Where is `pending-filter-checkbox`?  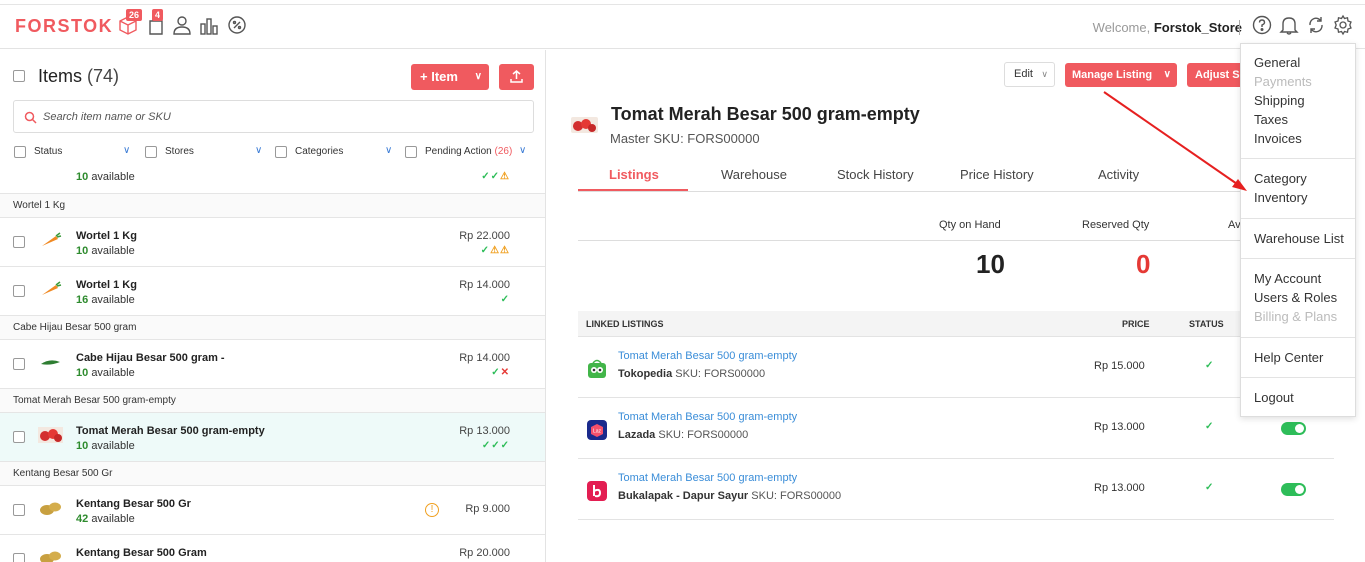
pending-filter-checkbox is located at coordinates (411, 152).